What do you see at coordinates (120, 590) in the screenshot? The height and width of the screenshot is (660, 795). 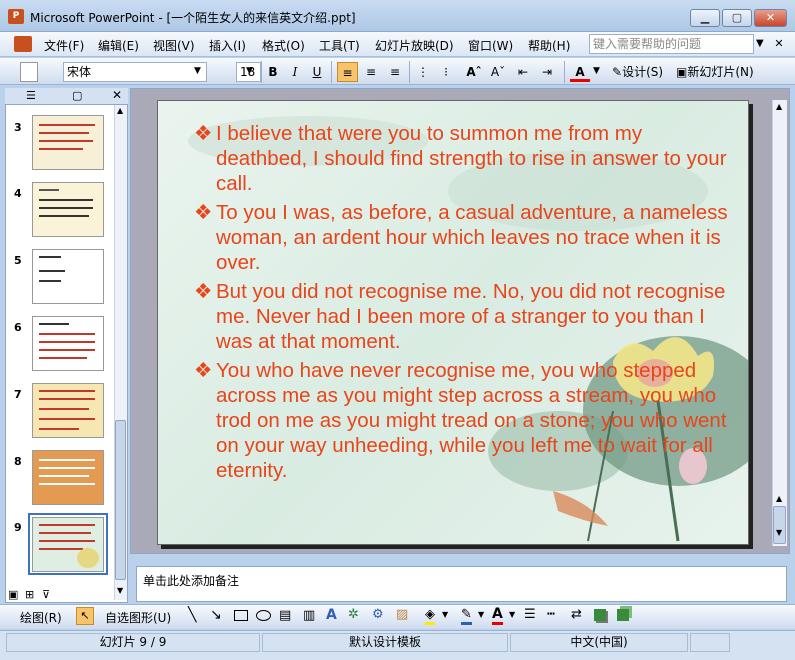 I see `scroll-down-icon: ▼` at bounding box center [120, 590].